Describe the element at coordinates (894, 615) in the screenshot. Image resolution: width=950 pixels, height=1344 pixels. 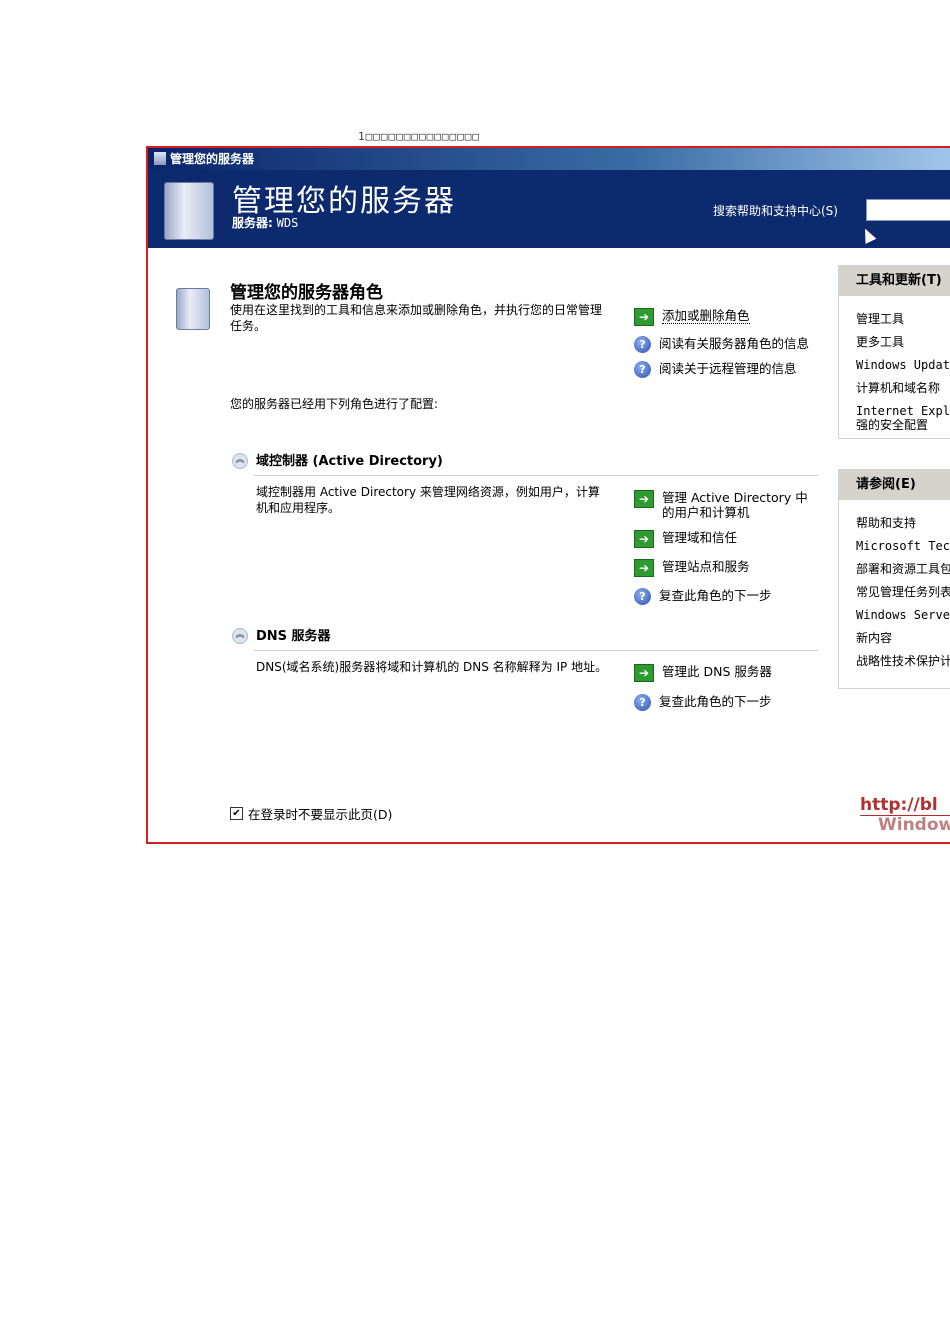
I see `panel-link: Windows Server Communities` at that location.